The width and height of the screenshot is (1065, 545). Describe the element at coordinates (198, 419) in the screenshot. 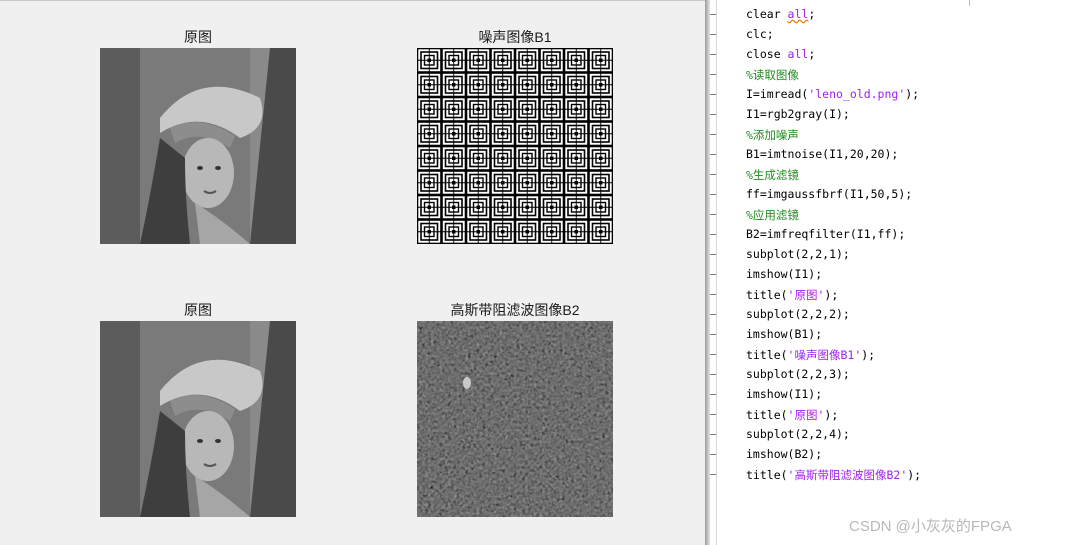

I see `subplot-3-image` at that location.